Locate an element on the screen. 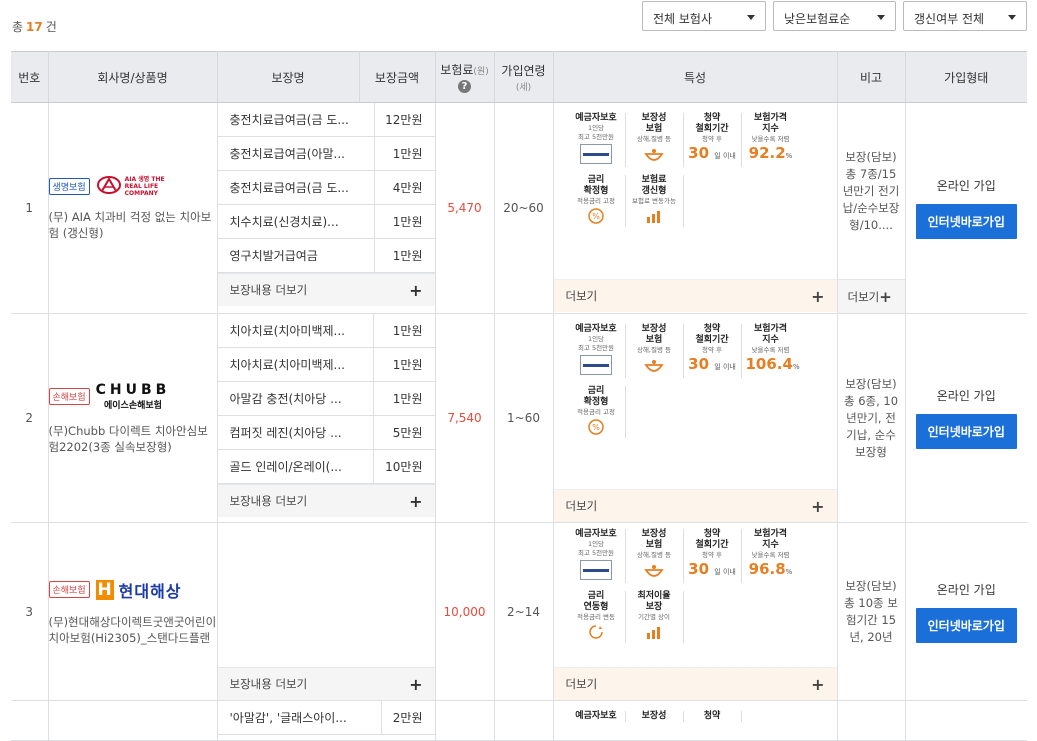  renewal-filter-select: 갱신여부 전체 is located at coordinates (965, 16).